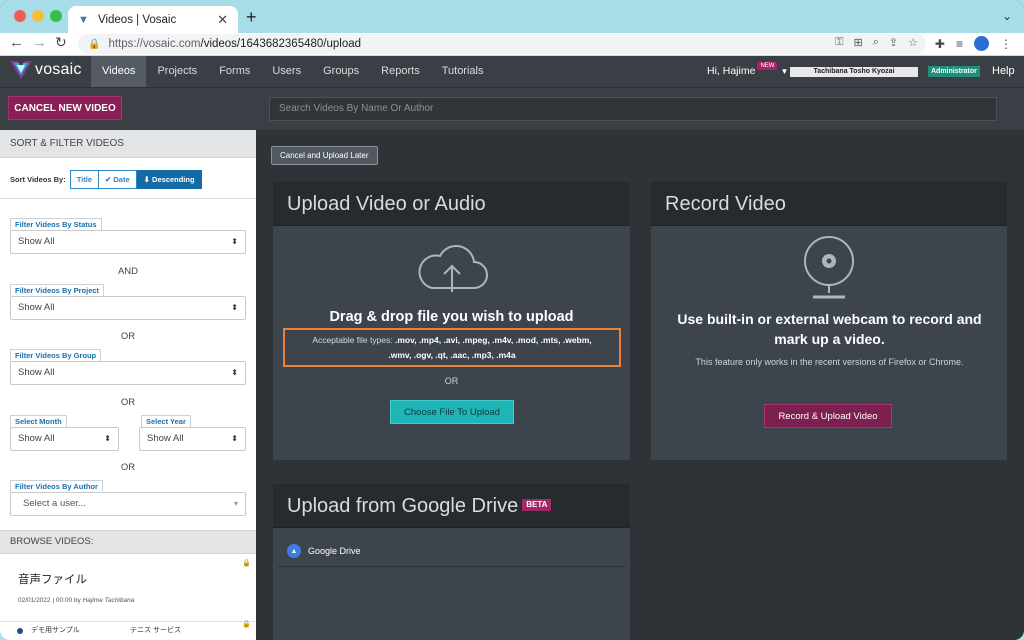  Describe the element at coordinates (38, 179) in the screenshot. I see `sort-label: Sort Videos By:` at that location.